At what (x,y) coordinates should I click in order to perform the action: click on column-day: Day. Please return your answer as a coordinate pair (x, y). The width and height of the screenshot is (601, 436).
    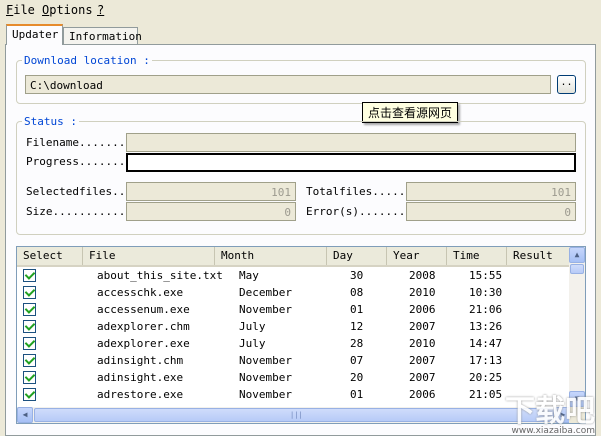
    Looking at the image, I should click on (357, 256).